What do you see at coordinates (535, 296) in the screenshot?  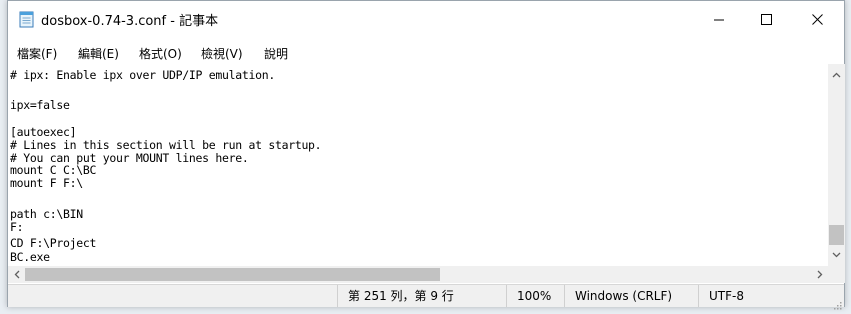 I see `zoom-level: 100%` at bounding box center [535, 296].